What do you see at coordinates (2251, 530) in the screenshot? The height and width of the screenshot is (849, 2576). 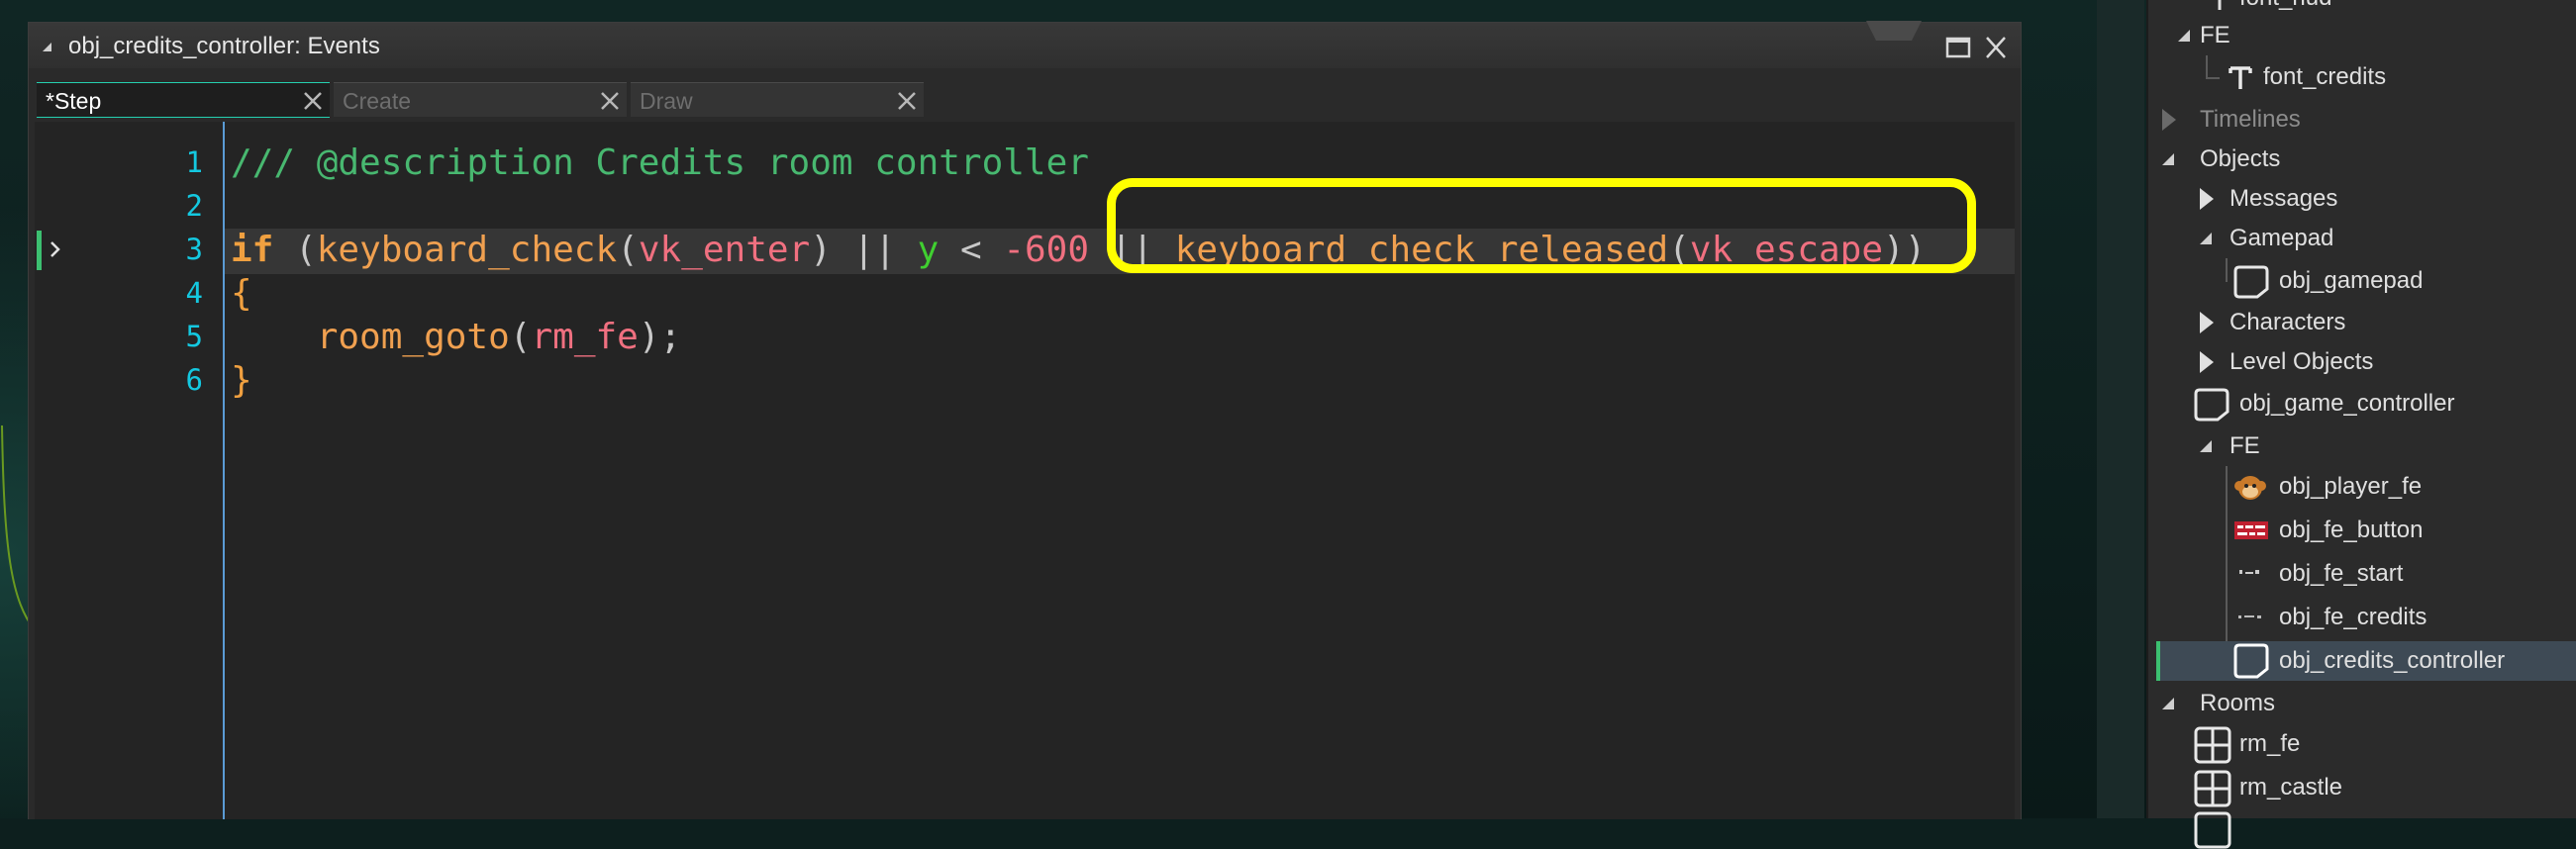 I see `button-sprite-icon` at bounding box center [2251, 530].